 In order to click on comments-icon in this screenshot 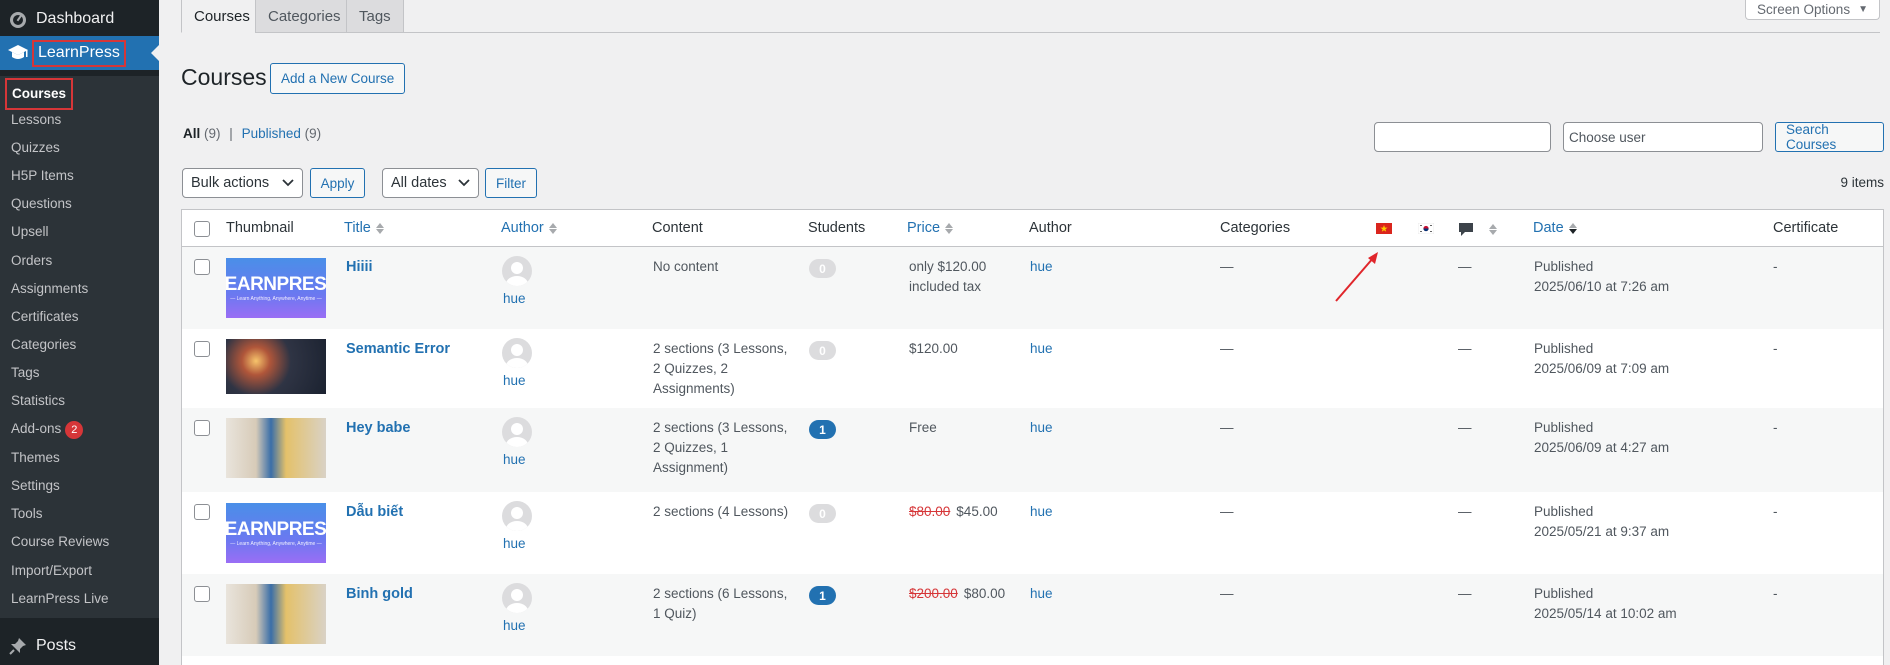, I will do `click(1477, 229)`.